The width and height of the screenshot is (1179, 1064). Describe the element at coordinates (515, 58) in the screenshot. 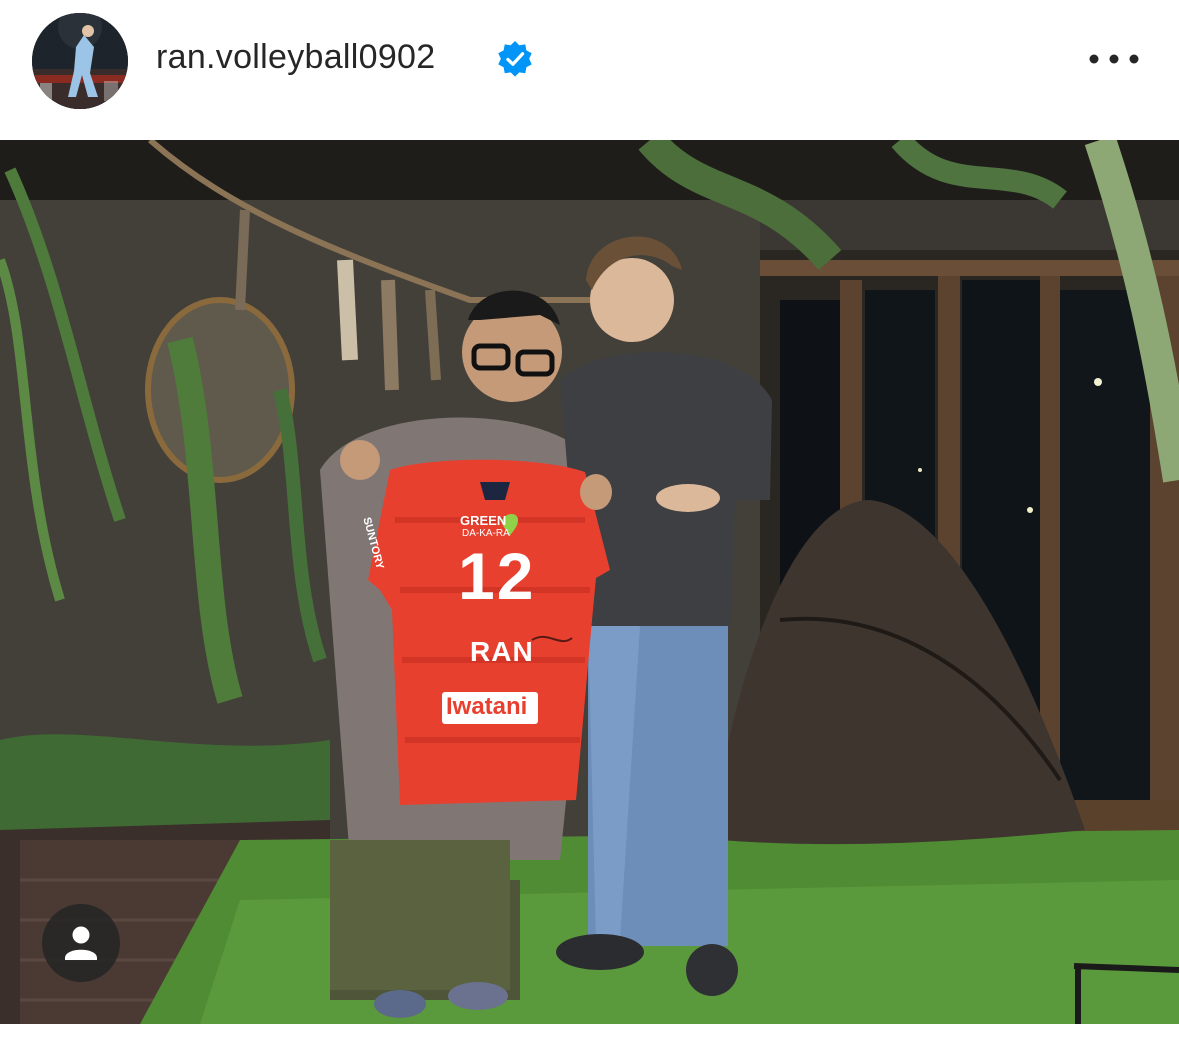

I see `verified-badge-icon` at that location.